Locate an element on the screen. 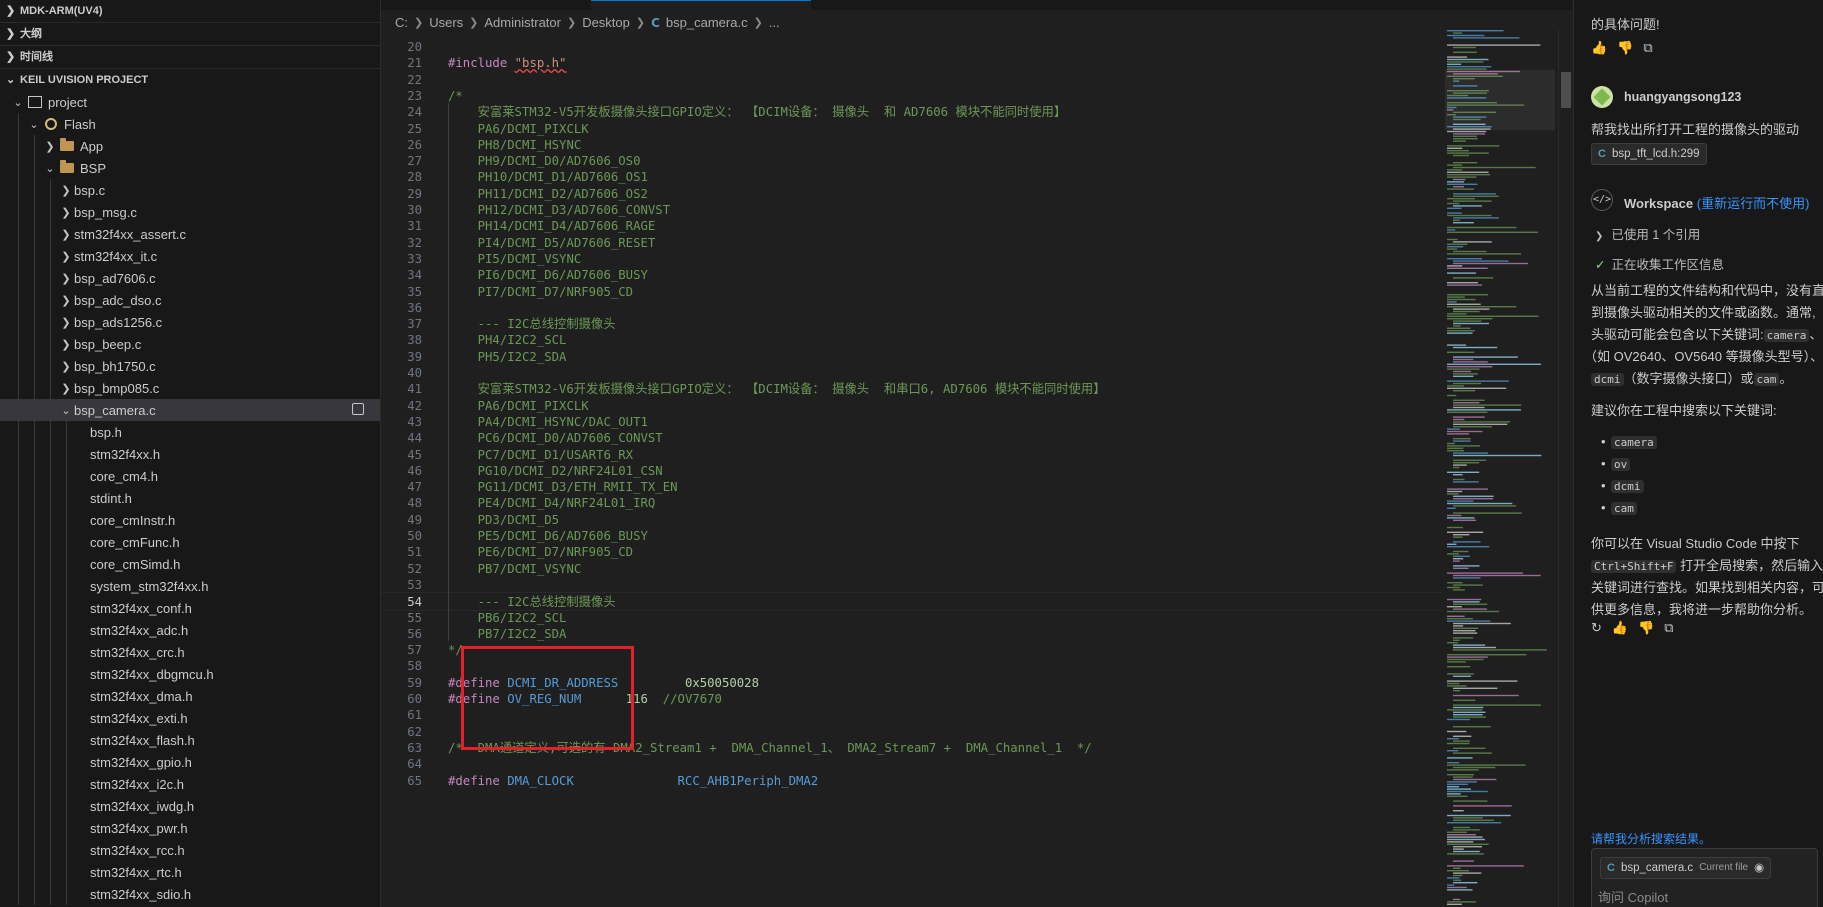 The width and height of the screenshot is (1823, 907). answer-line-3: 头驱动可能会包含以下关键词: camera、 is located at coordinates (1706, 333).